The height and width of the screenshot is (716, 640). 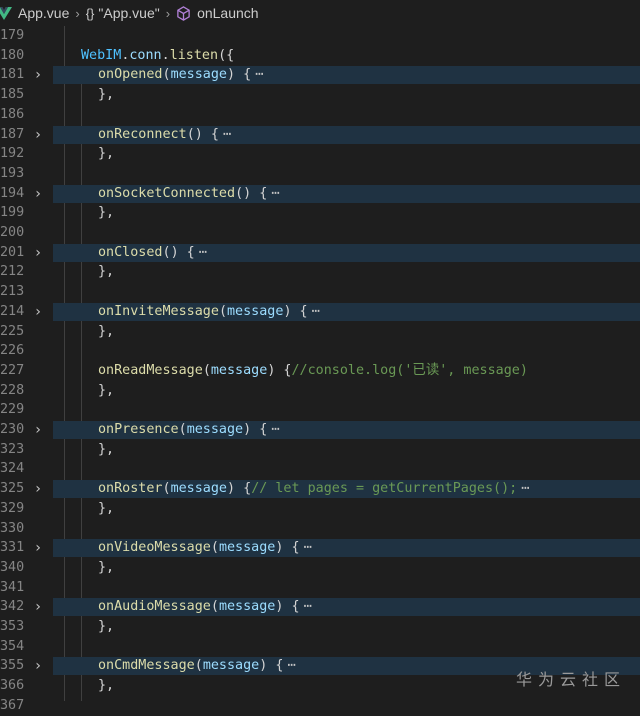 What do you see at coordinates (320, 272) in the screenshot?
I see `code-line: 212},` at bounding box center [320, 272].